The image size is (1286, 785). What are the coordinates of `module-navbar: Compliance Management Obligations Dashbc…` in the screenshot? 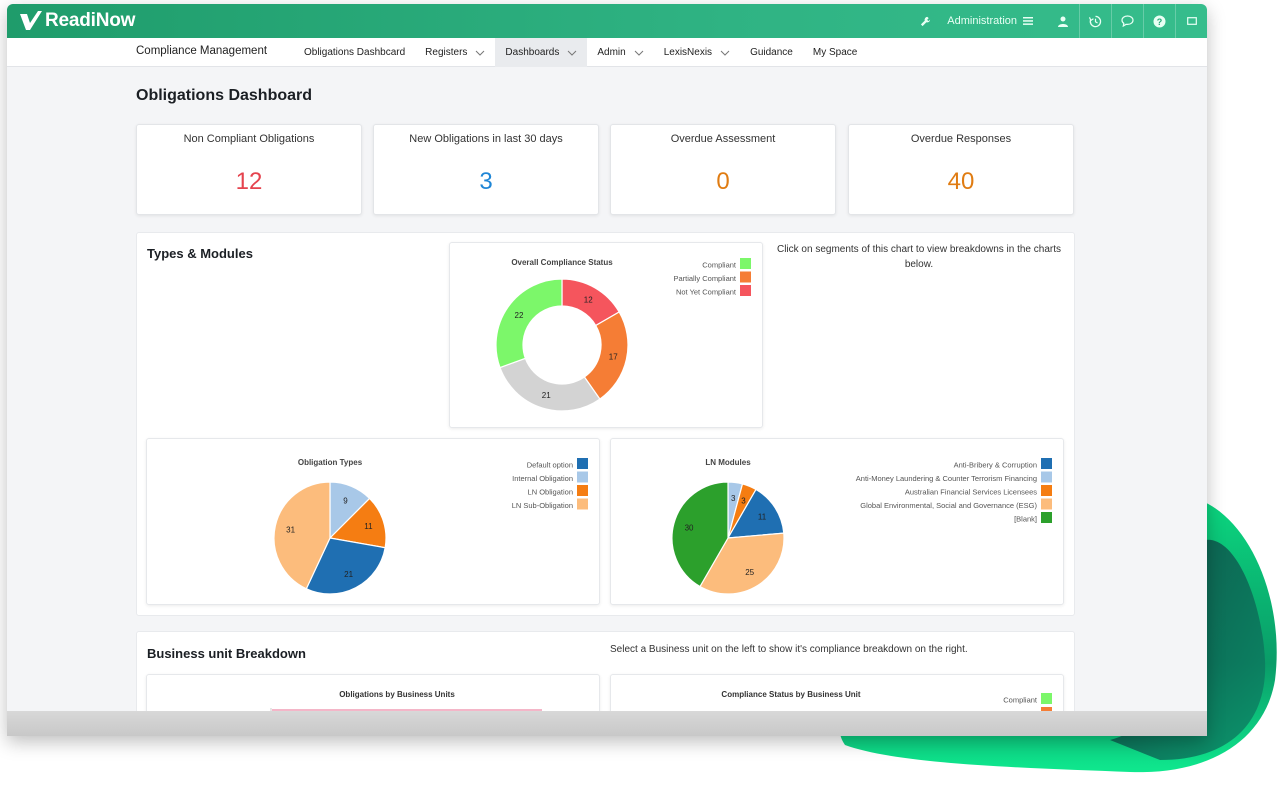 It's located at (607, 52).